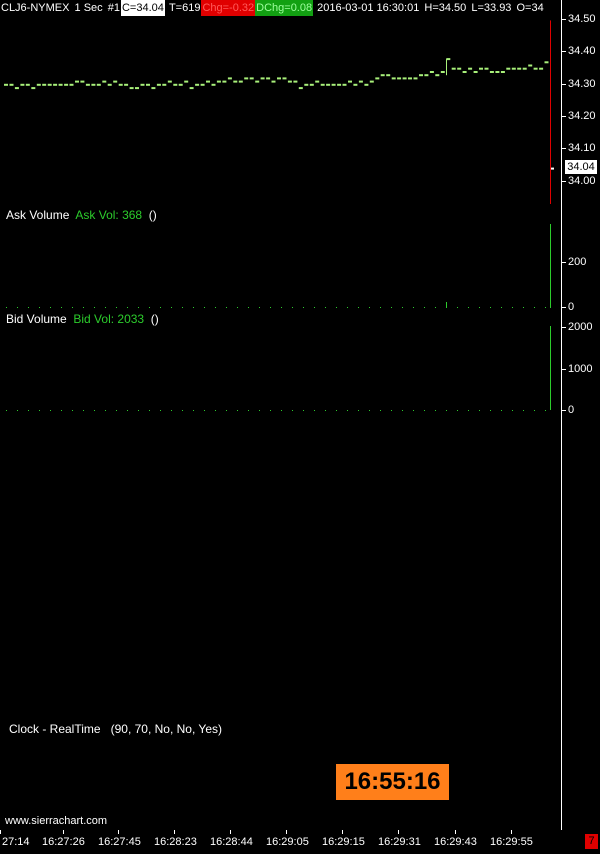  Describe the element at coordinates (552, 168) in the screenshot. I see `last-close-tick` at that location.